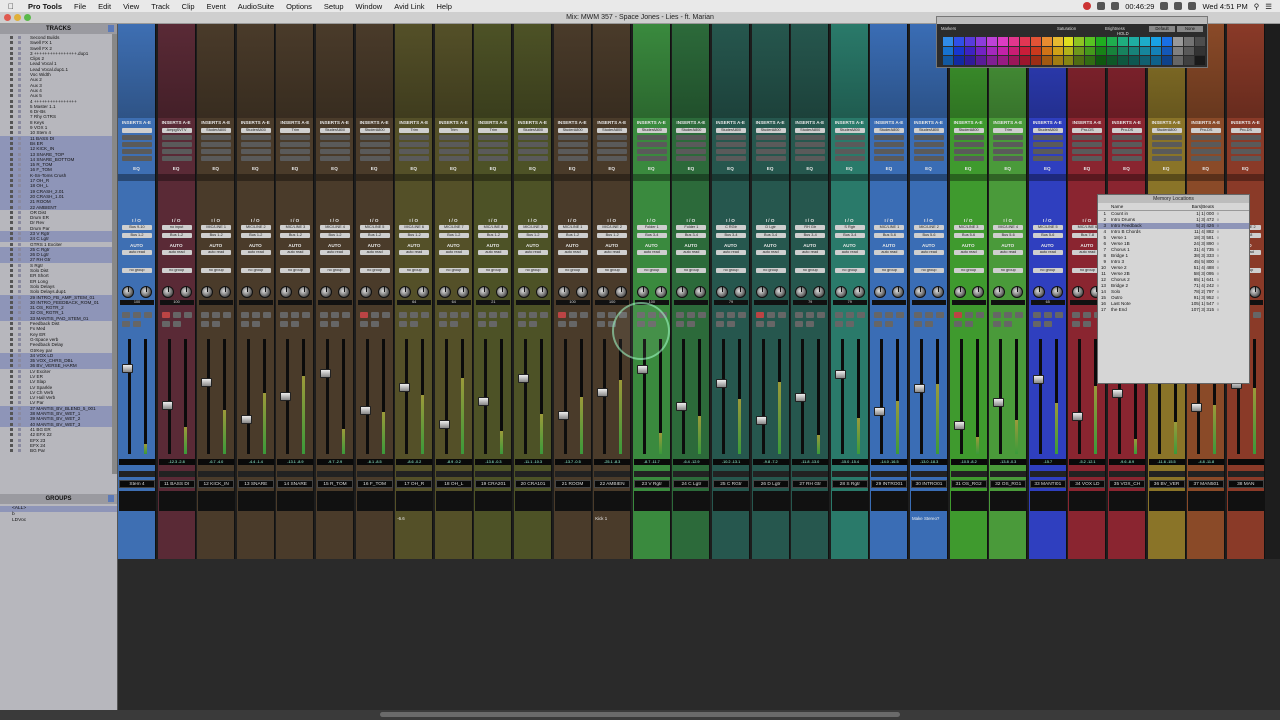 The image size is (1280, 720). Describe the element at coordinates (1178, 6) in the screenshot. I see `volume-icon` at that location.